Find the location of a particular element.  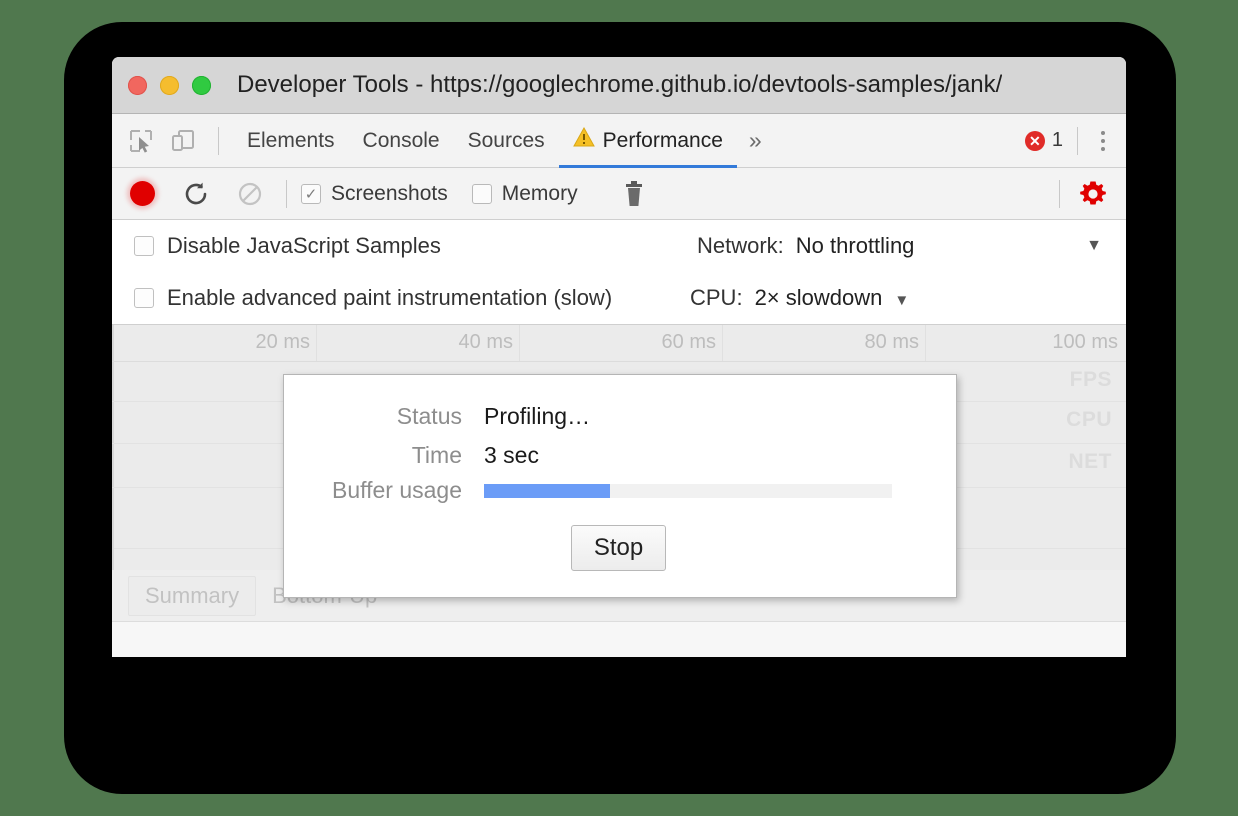

network-value: No throttling is located at coordinates (855, 245).